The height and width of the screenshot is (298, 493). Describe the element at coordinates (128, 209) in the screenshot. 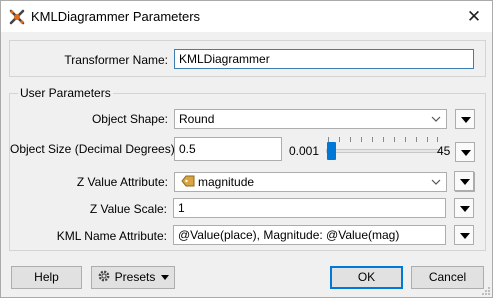

I see `z-value-scale-label: Z Value Scale:` at that location.